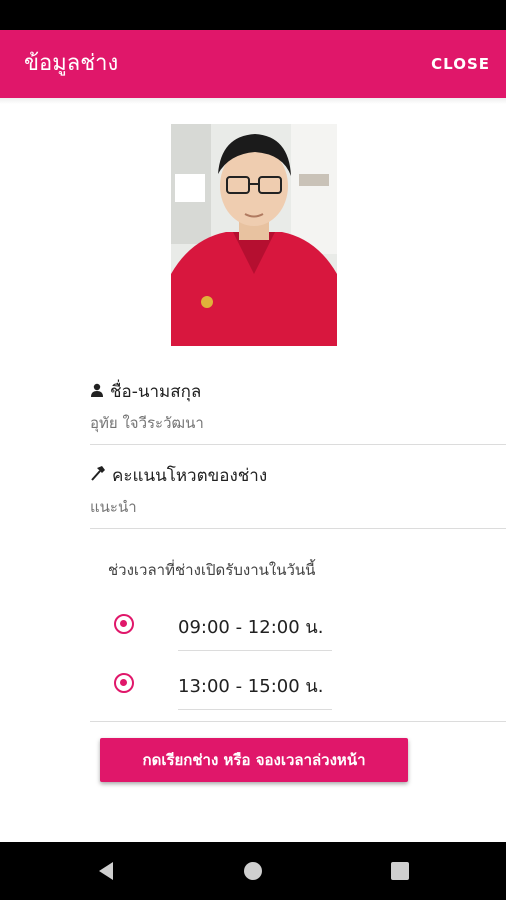  I want to click on time-slot-label: 09:00 - 12:00 น., so click(251, 627).